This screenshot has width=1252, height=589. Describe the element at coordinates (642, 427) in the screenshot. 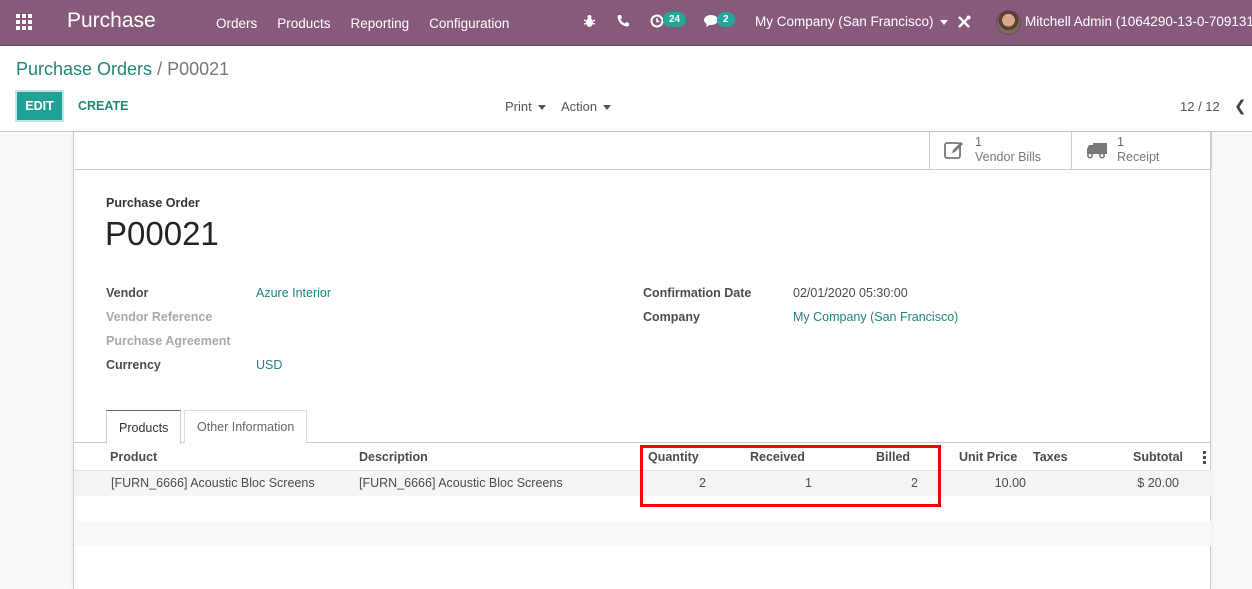

I see `notebook-tabs: Products Other Information` at that location.